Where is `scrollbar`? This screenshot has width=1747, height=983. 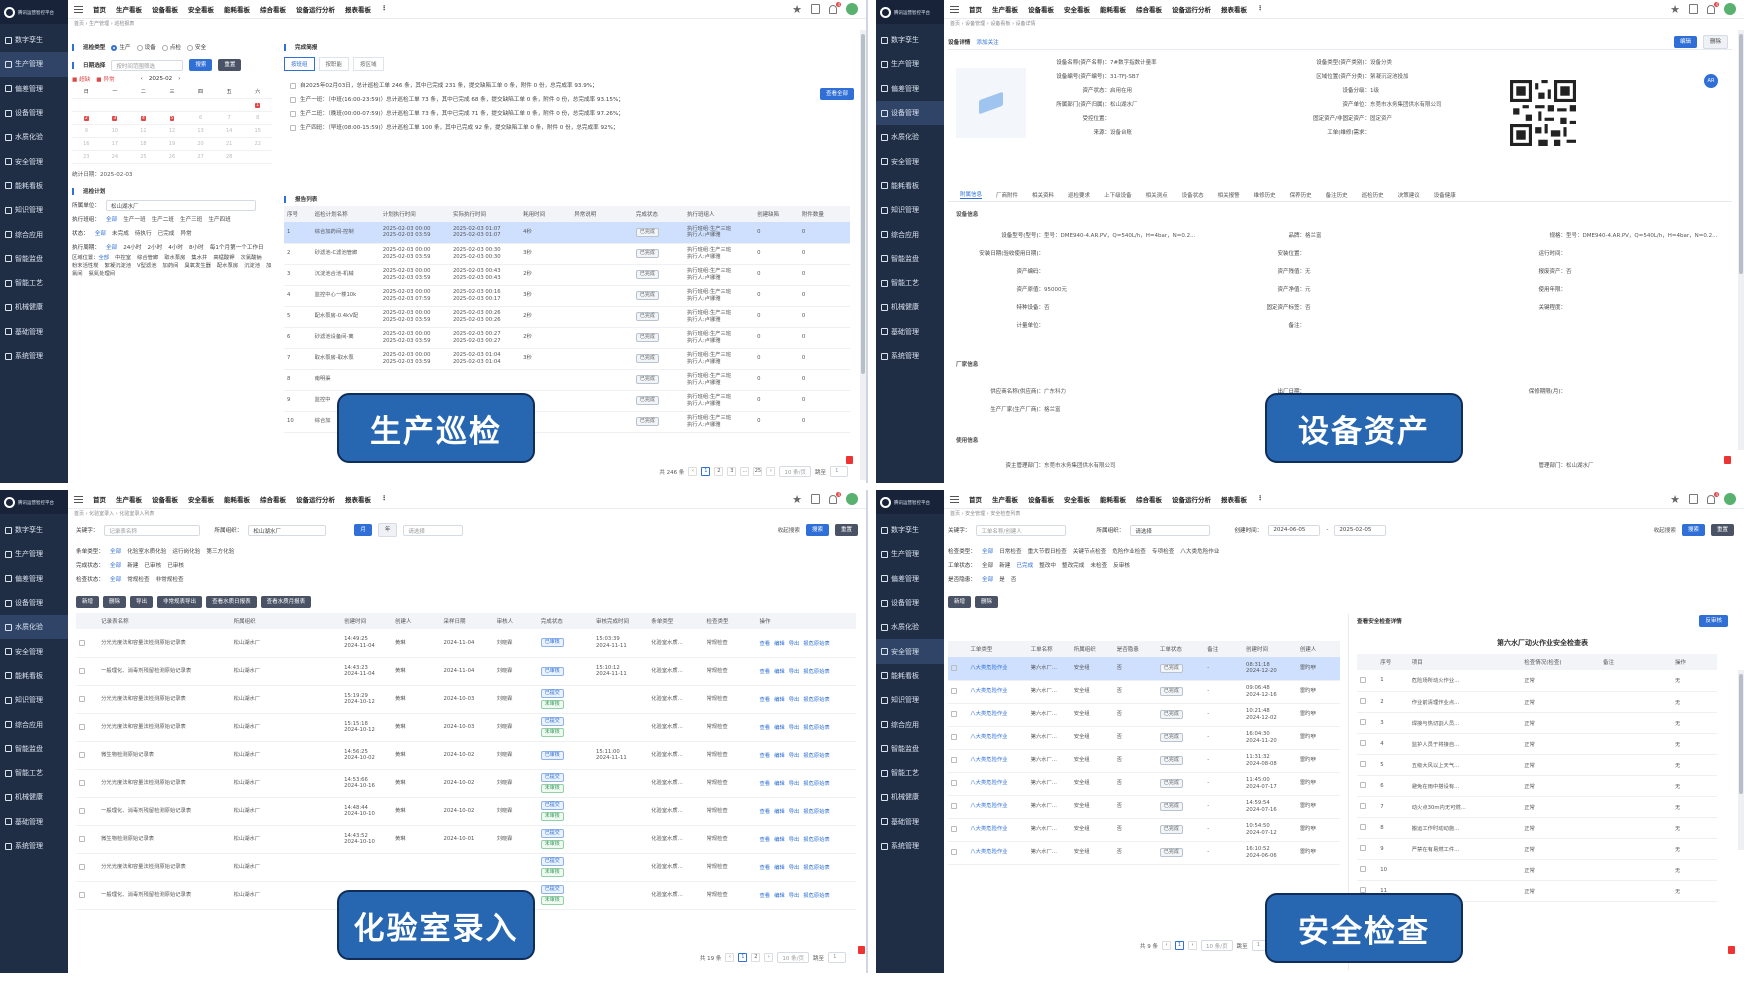
scrollbar is located at coordinates (1741, 760).